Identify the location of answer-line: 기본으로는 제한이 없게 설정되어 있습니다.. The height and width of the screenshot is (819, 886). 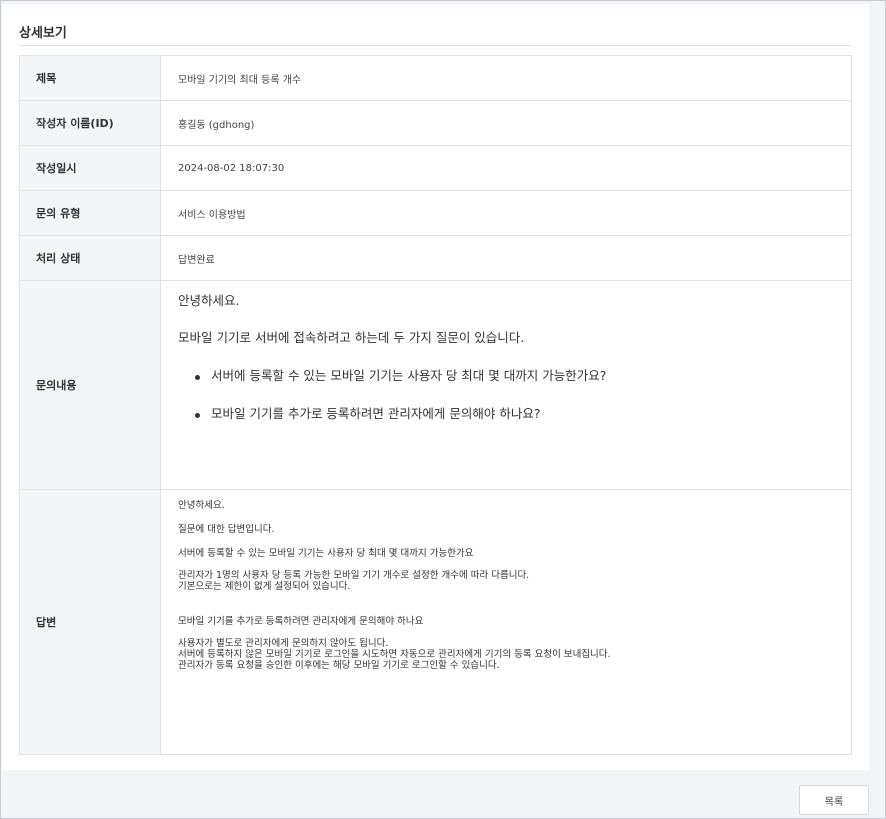
(264, 586).